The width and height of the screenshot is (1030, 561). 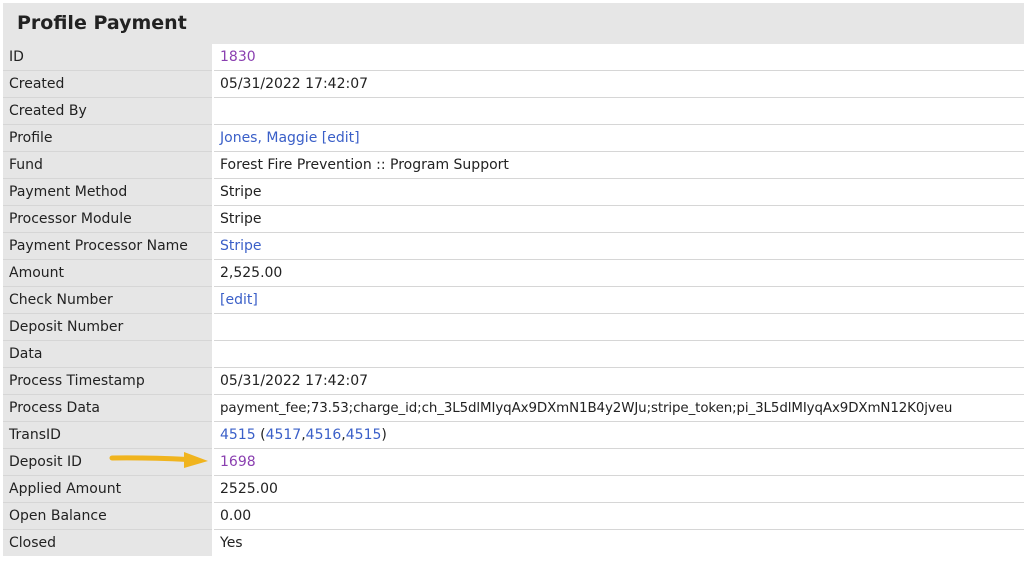 I want to click on trans-id-close-paren: ), so click(x=384, y=435).